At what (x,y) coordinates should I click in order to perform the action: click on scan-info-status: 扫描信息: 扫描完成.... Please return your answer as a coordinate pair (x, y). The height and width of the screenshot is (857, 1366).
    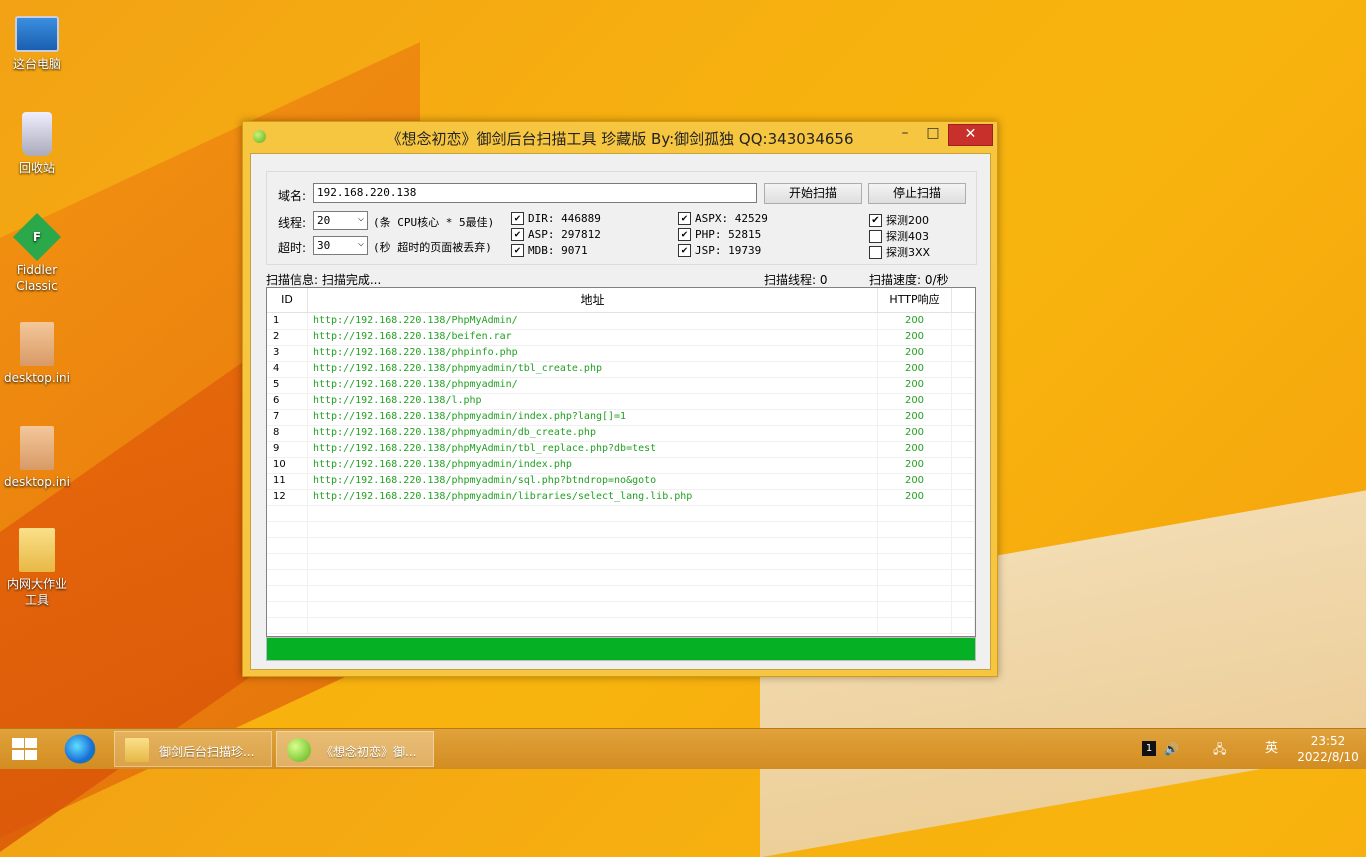
    Looking at the image, I should click on (324, 280).